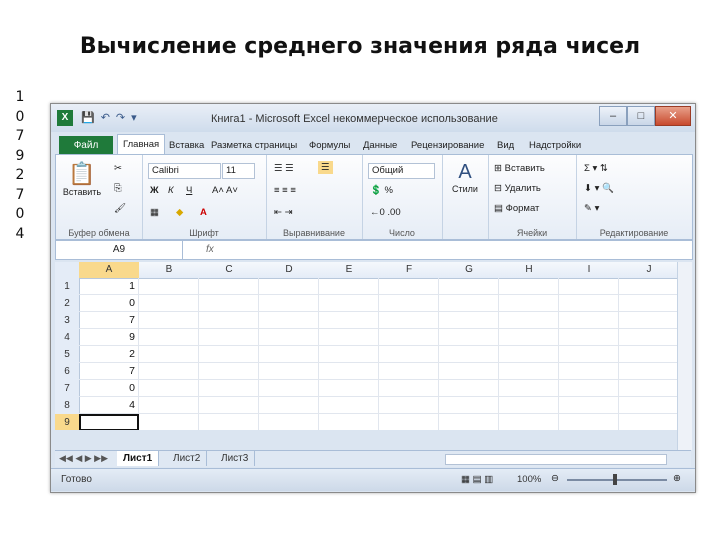 Image resolution: width=720 pixels, height=540 pixels. Describe the element at coordinates (648, 270) in the screenshot. I see `column-header: J` at that location.